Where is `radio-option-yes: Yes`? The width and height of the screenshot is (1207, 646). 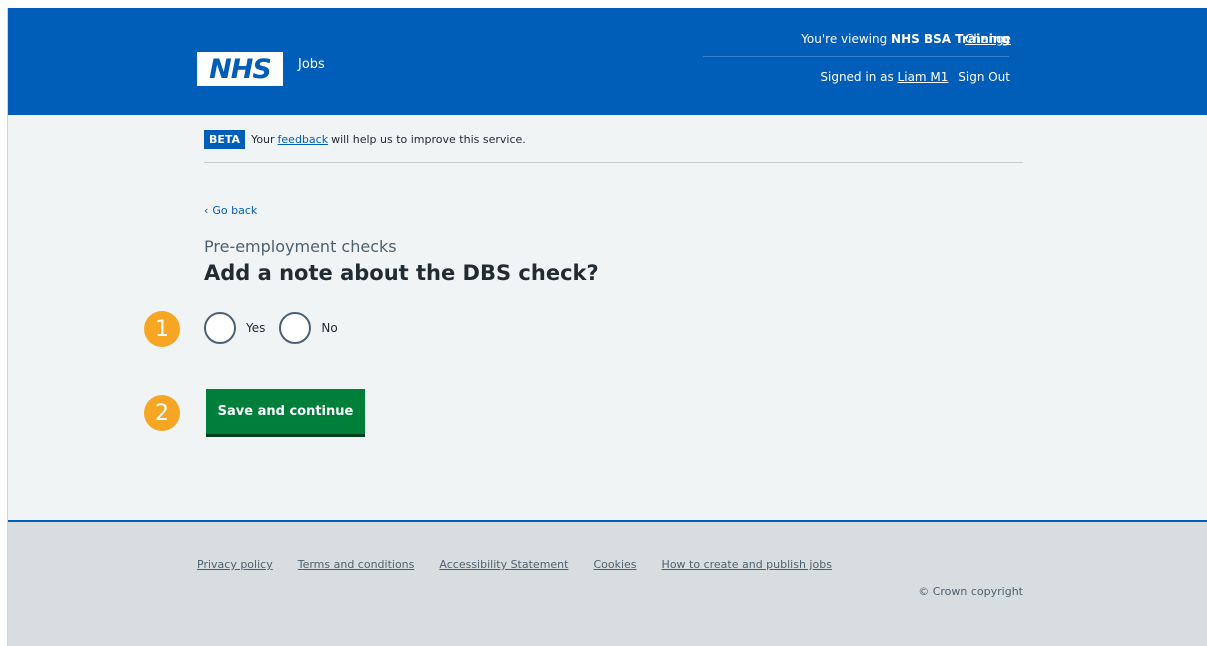 radio-option-yes: Yes is located at coordinates (234, 328).